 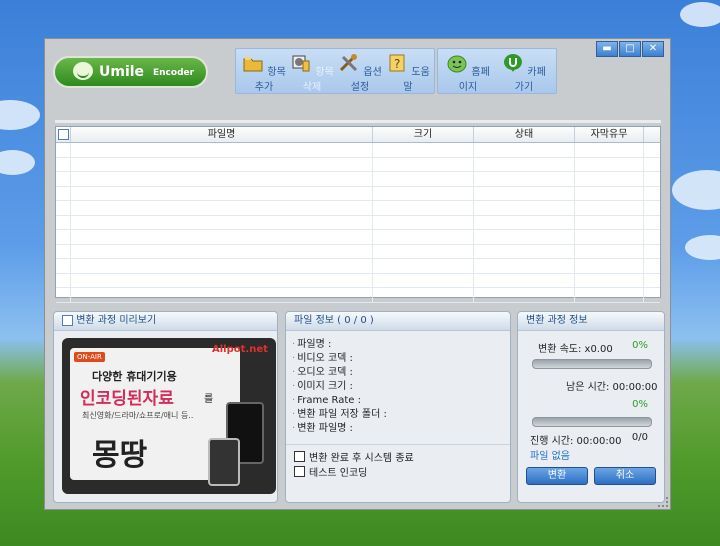 I want to click on field-video-codec: 비디오 코덱 :, so click(x=398, y=359).